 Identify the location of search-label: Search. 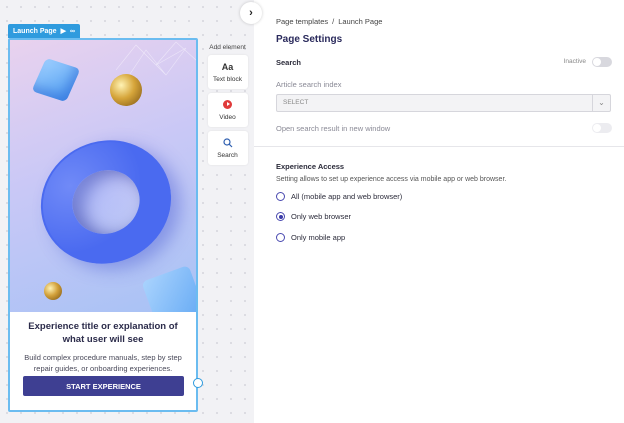
(289, 62).